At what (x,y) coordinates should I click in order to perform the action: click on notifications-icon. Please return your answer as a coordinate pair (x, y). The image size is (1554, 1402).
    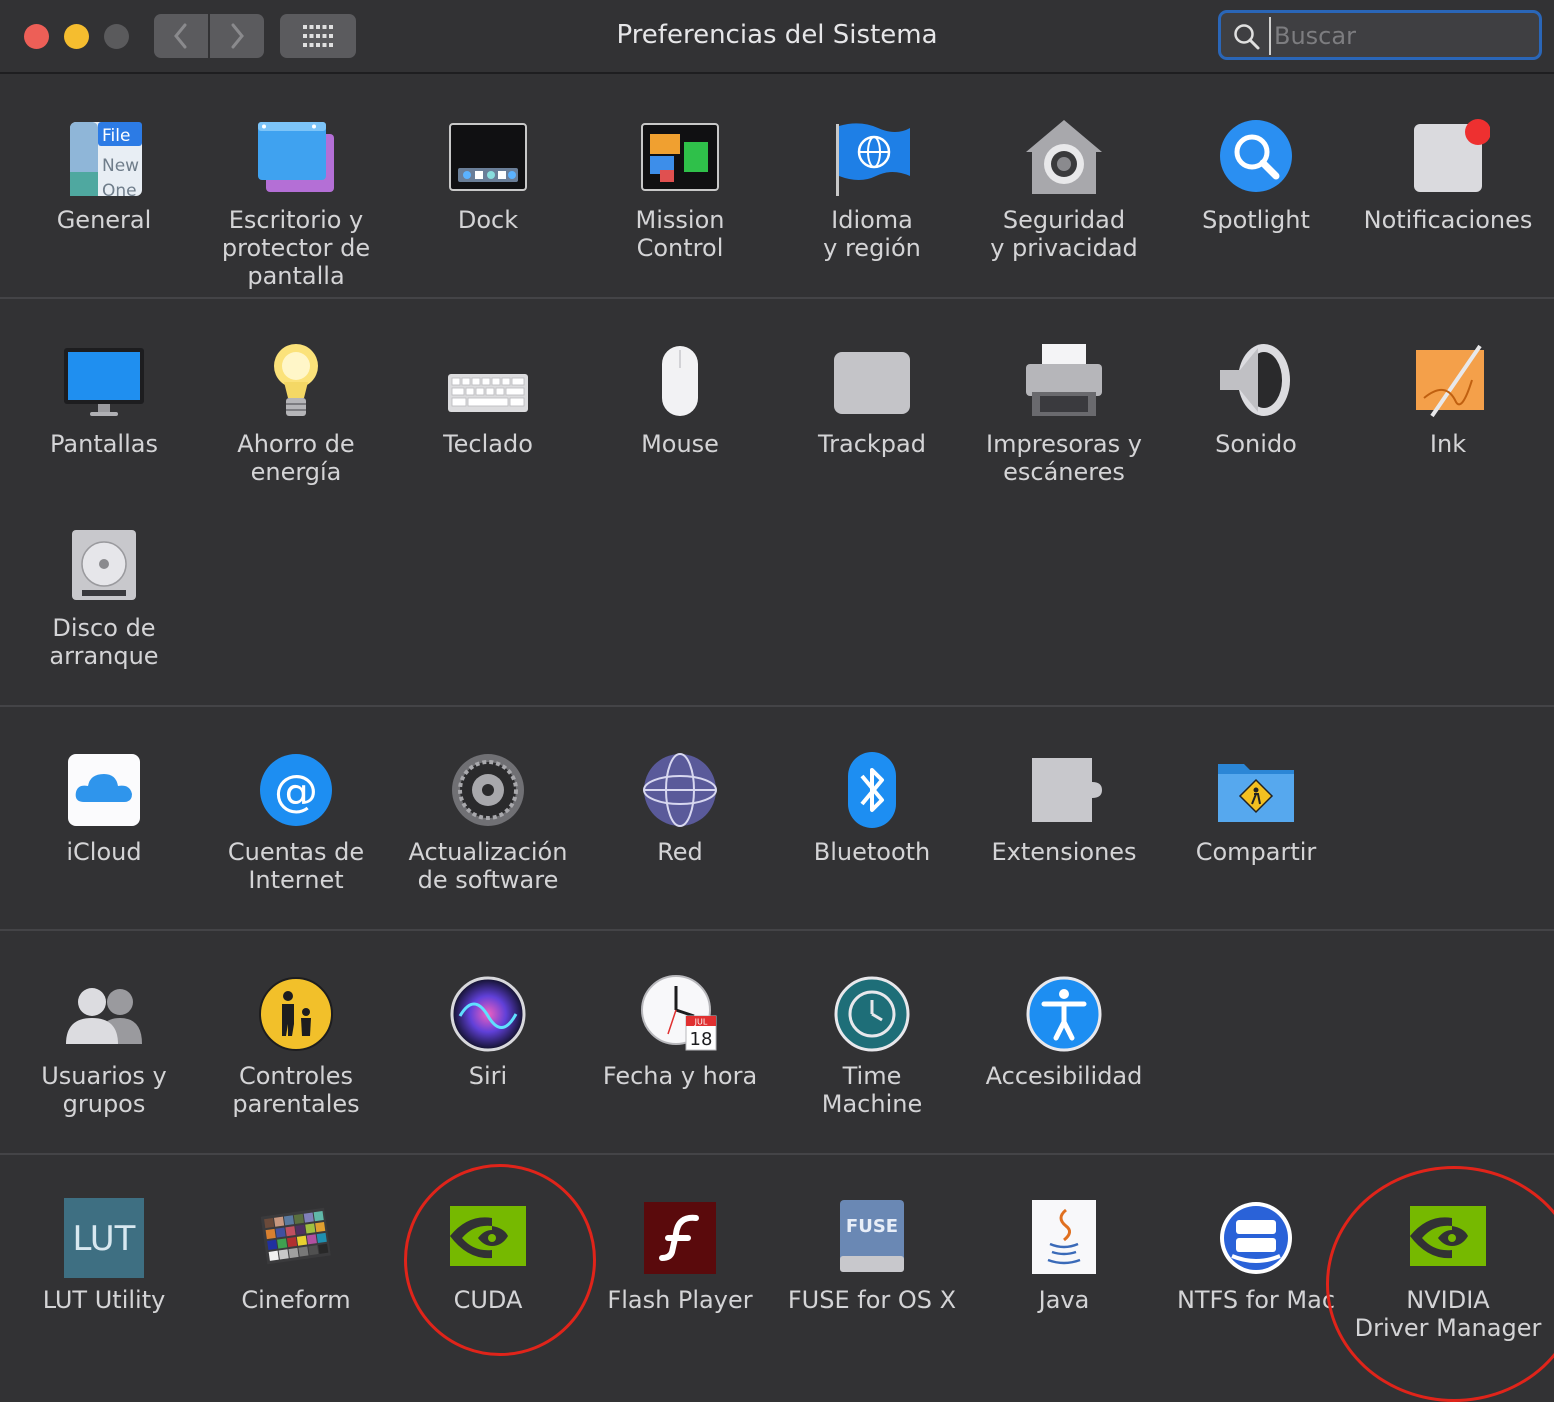
    Looking at the image, I should click on (1452, 155).